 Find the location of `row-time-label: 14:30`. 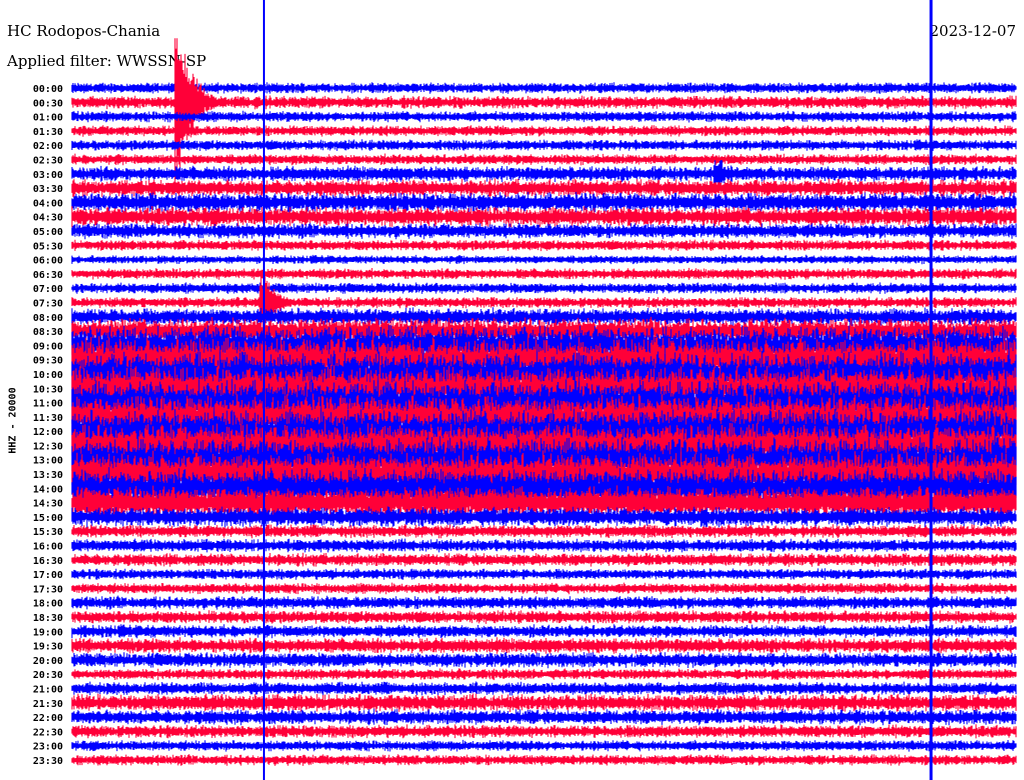

row-time-label: 14:30 is located at coordinates (48, 504).